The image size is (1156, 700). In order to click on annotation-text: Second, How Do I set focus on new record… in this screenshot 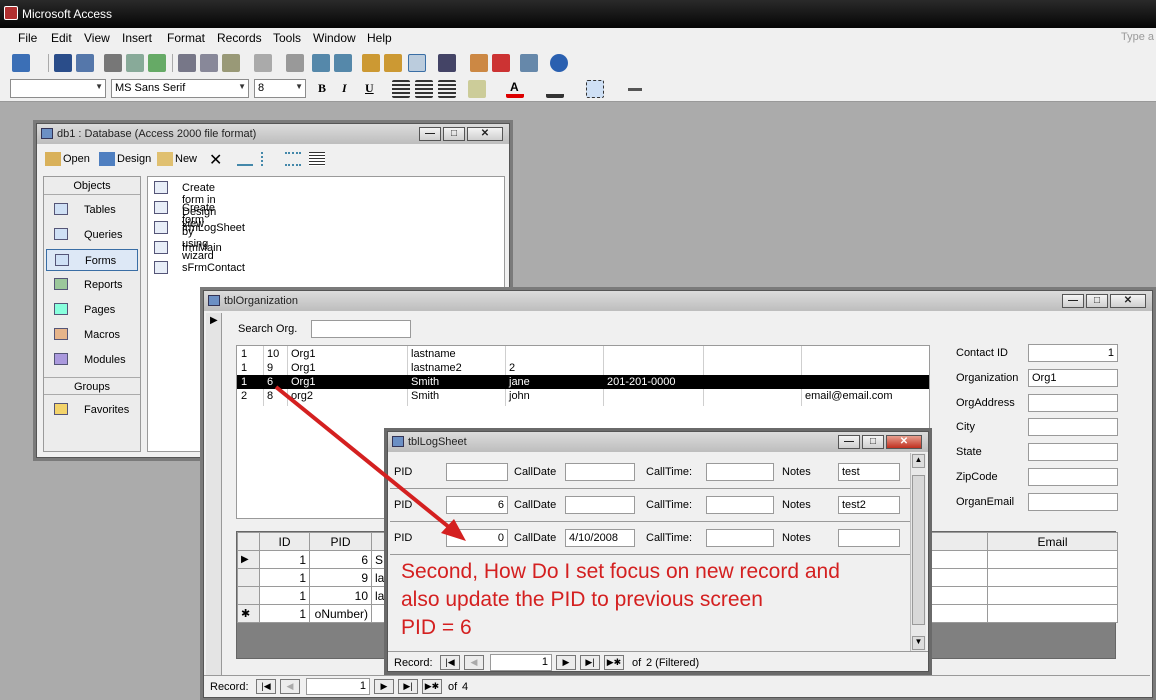, I will do `click(620, 600)`.